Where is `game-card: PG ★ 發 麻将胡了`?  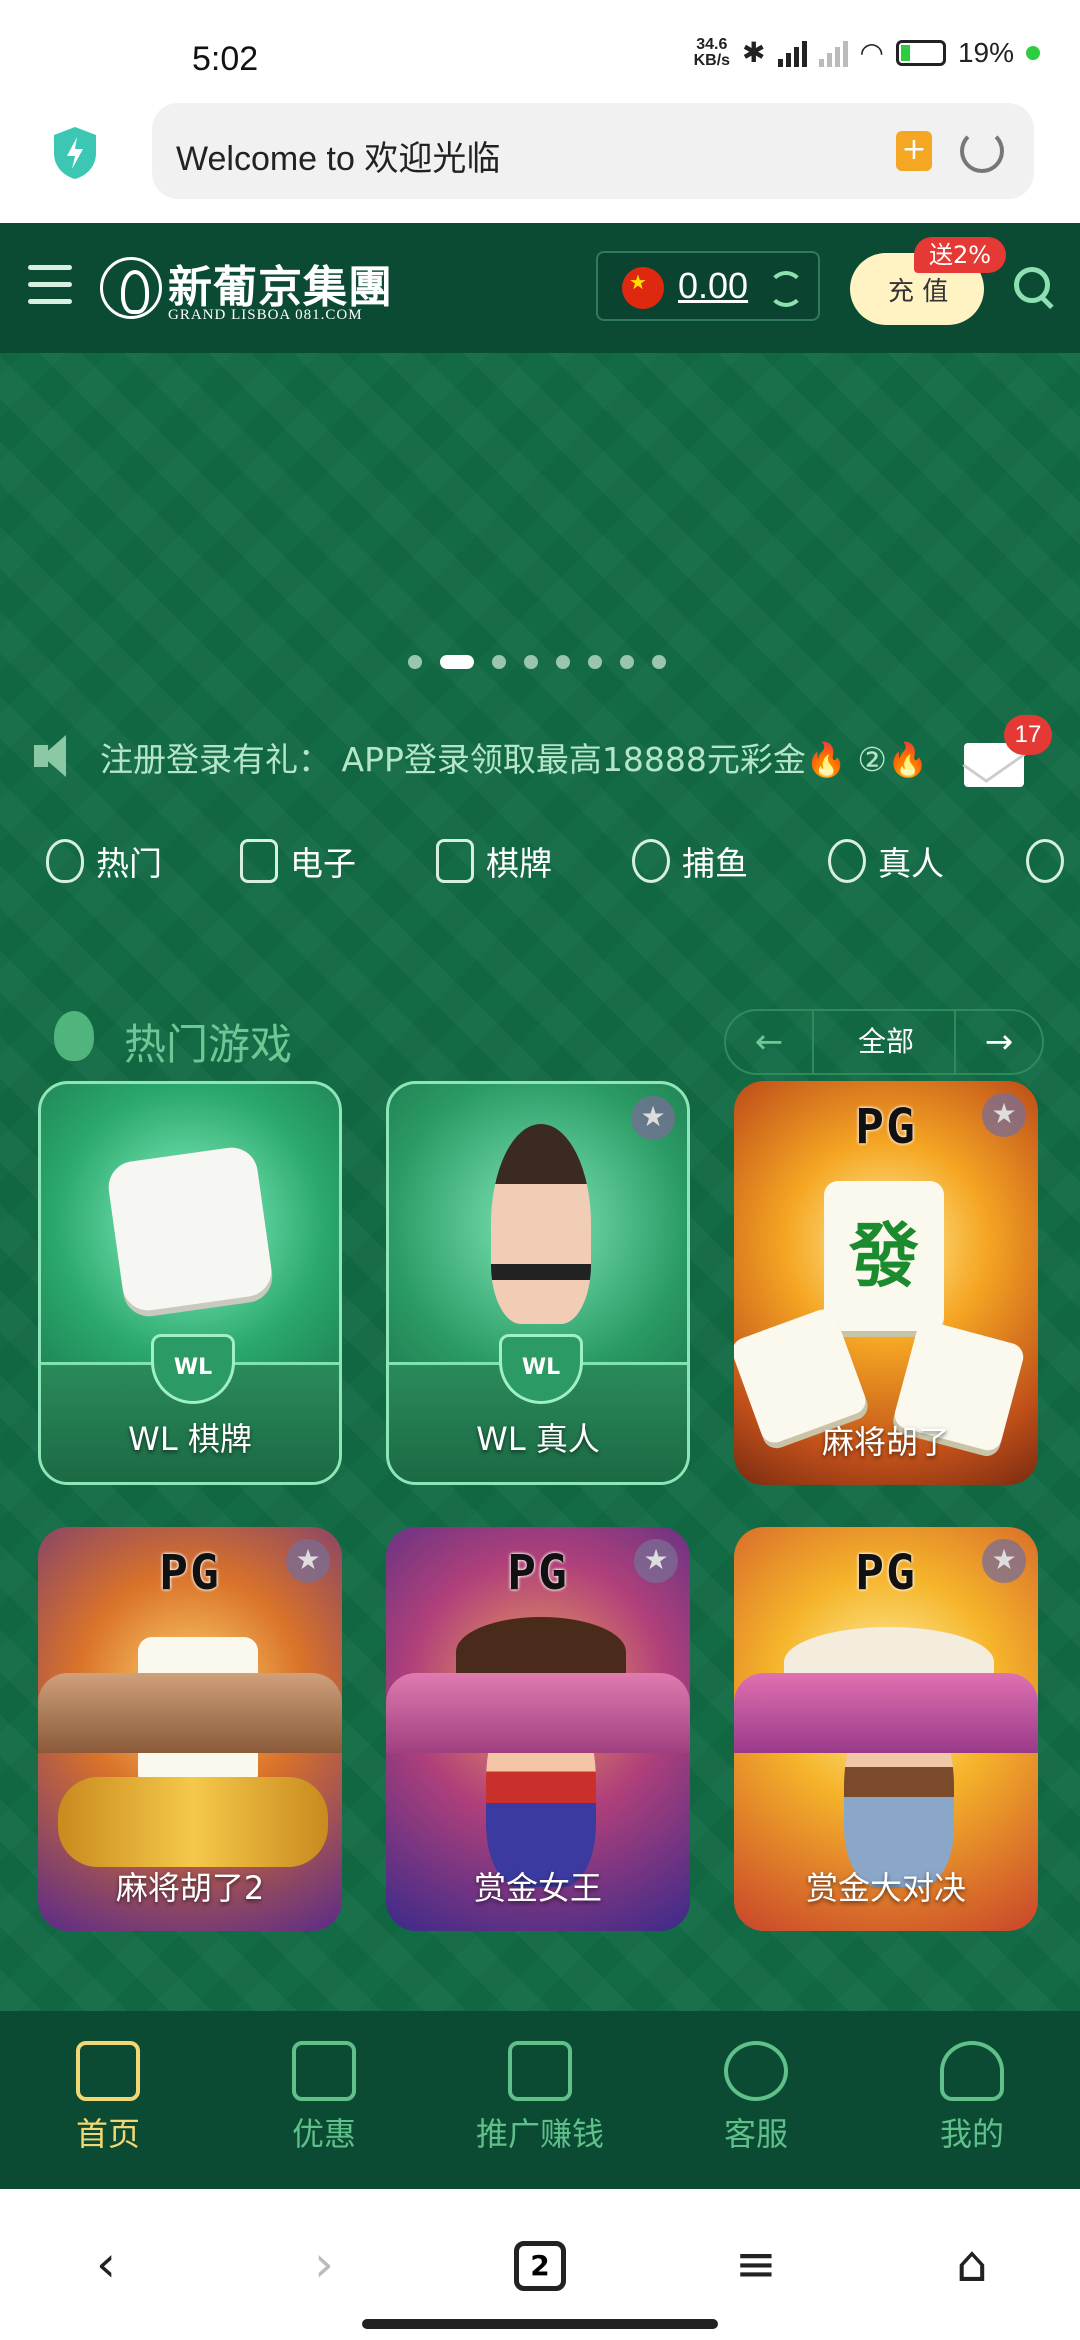 game-card: PG ★ 發 麻将胡了 is located at coordinates (886, 1283).